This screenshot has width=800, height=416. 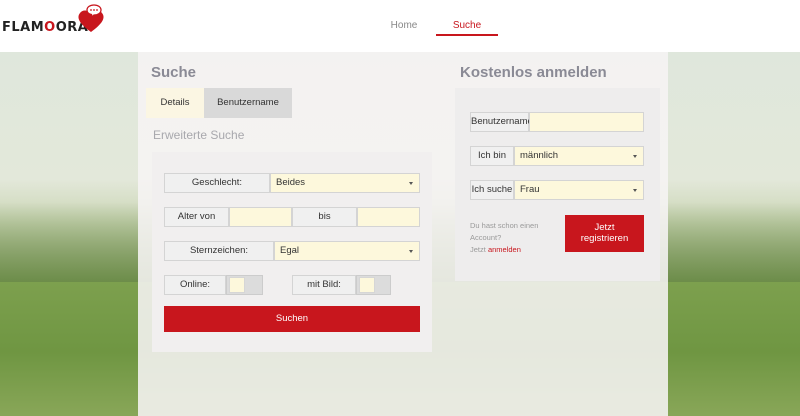 I want to click on search-tabs: Details Benutzername, so click(x=219, y=103).